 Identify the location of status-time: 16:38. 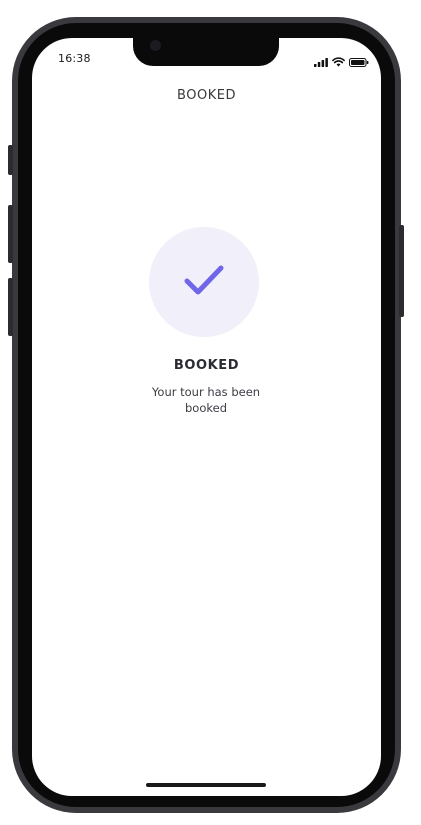
(74, 58).